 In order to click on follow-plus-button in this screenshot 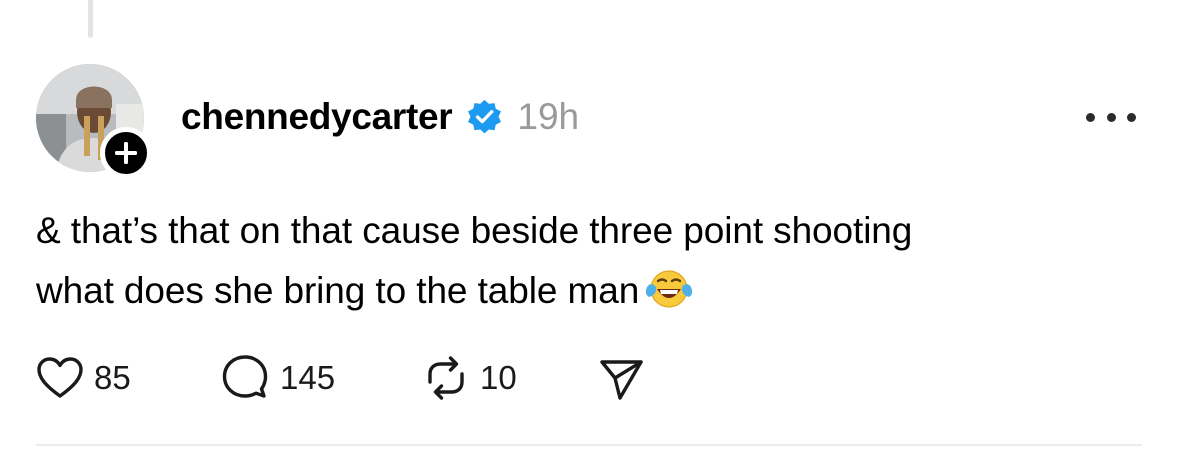, I will do `click(126, 153)`.